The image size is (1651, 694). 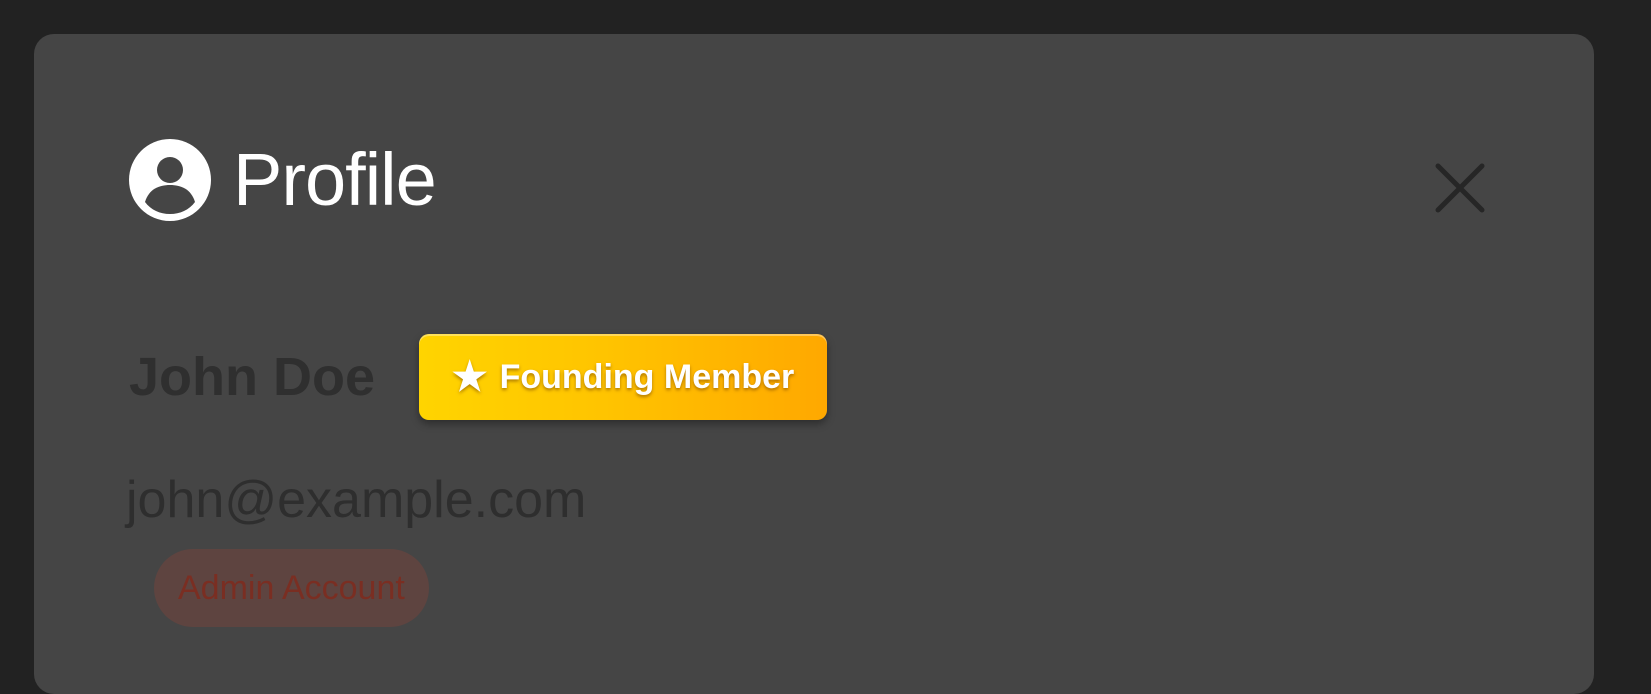 I want to click on dialog-title: Profile, so click(x=335, y=179).